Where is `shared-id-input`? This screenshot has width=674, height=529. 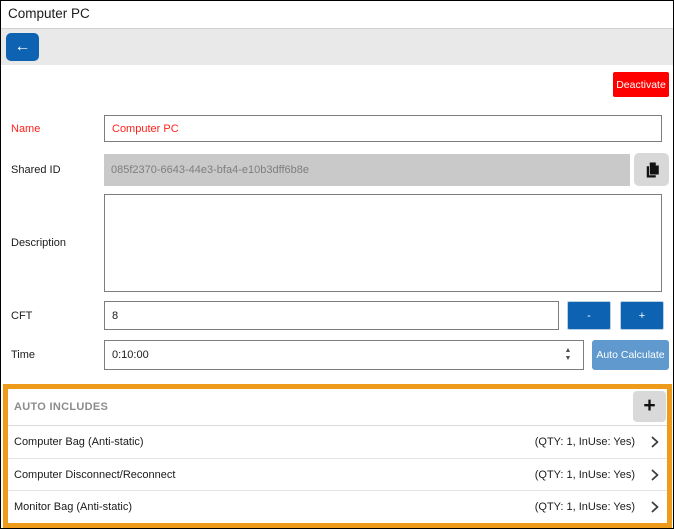 shared-id-input is located at coordinates (367, 170).